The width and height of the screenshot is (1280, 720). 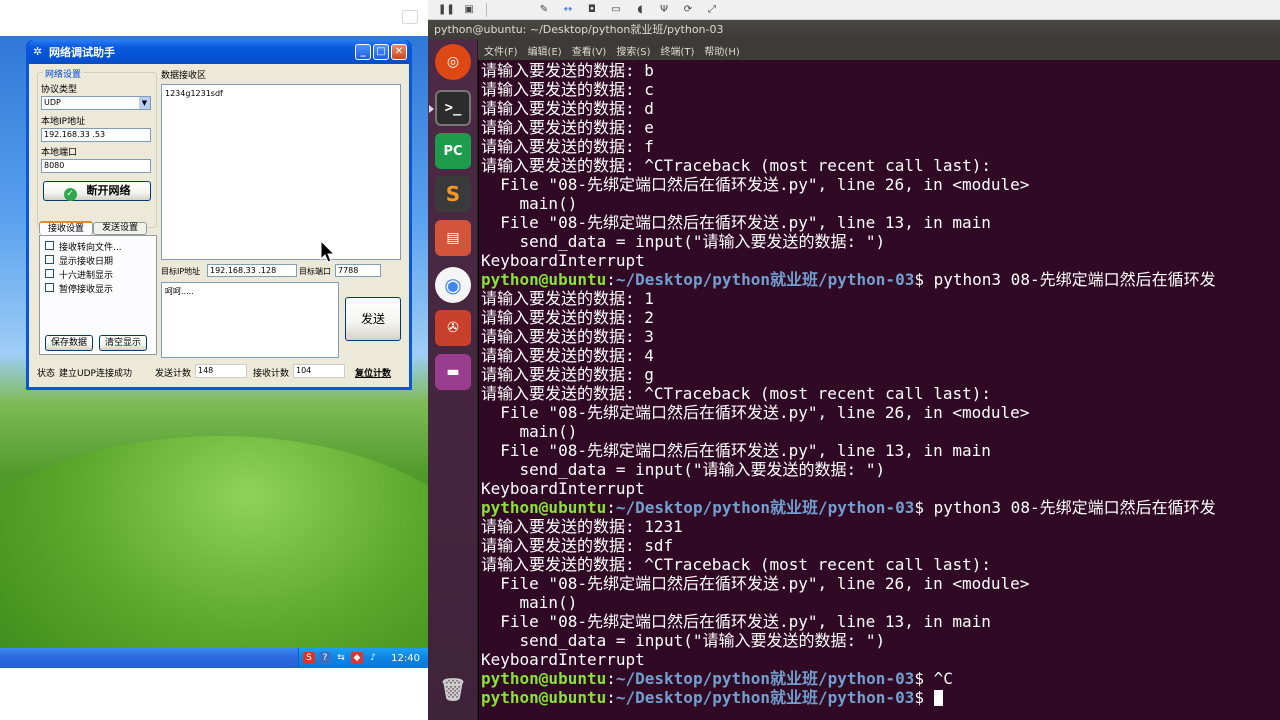 What do you see at coordinates (63, 73) in the screenshot?
I see `network-settings-label: 网络设置` at bounding box center [63, 73].